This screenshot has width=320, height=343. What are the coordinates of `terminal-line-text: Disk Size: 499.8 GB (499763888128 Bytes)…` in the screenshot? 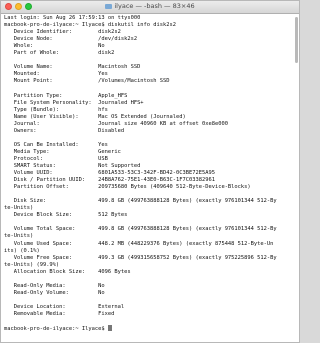 It's located at (140, 201).